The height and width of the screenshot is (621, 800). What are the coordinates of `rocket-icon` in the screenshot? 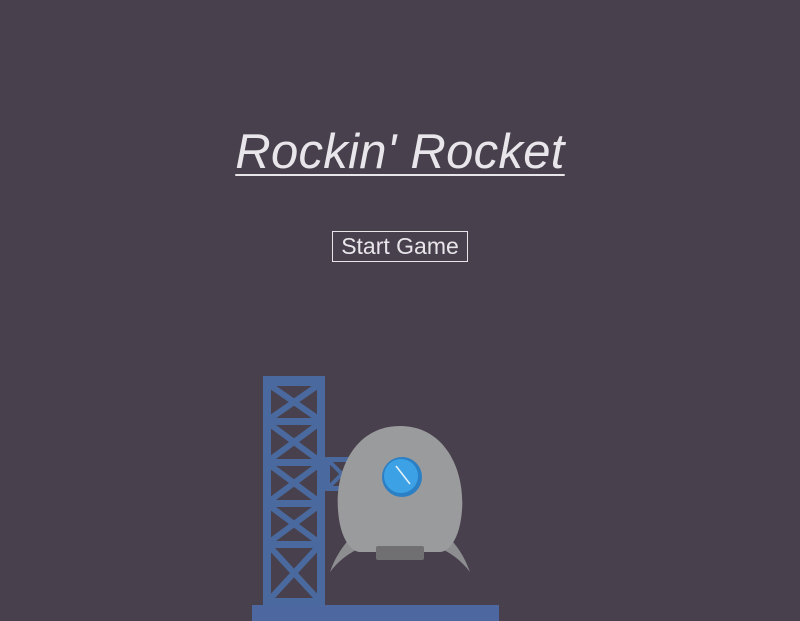 It's located at (400, 499).